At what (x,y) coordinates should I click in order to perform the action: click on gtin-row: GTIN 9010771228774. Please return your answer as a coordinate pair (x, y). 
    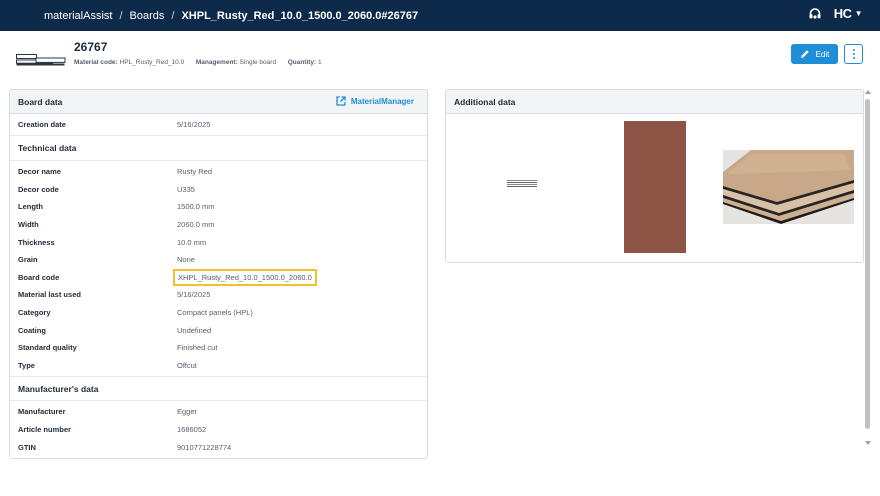
    Looking at the image, I should click on (218, 447).